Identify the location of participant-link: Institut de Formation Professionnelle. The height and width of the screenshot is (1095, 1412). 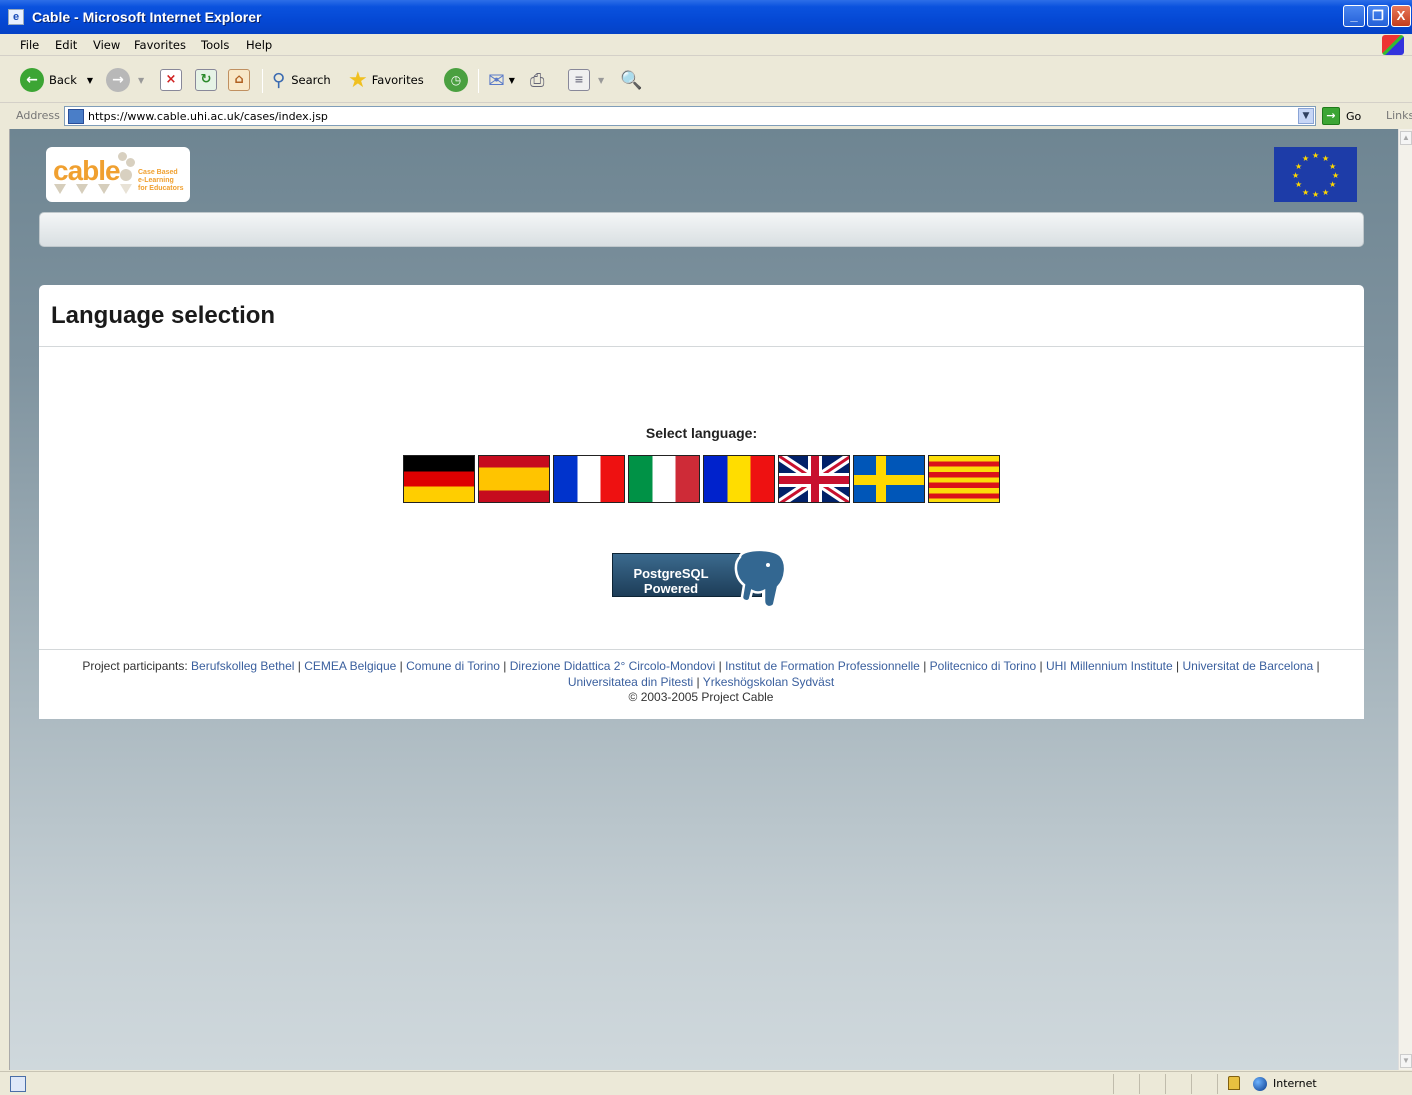
(822, 666).